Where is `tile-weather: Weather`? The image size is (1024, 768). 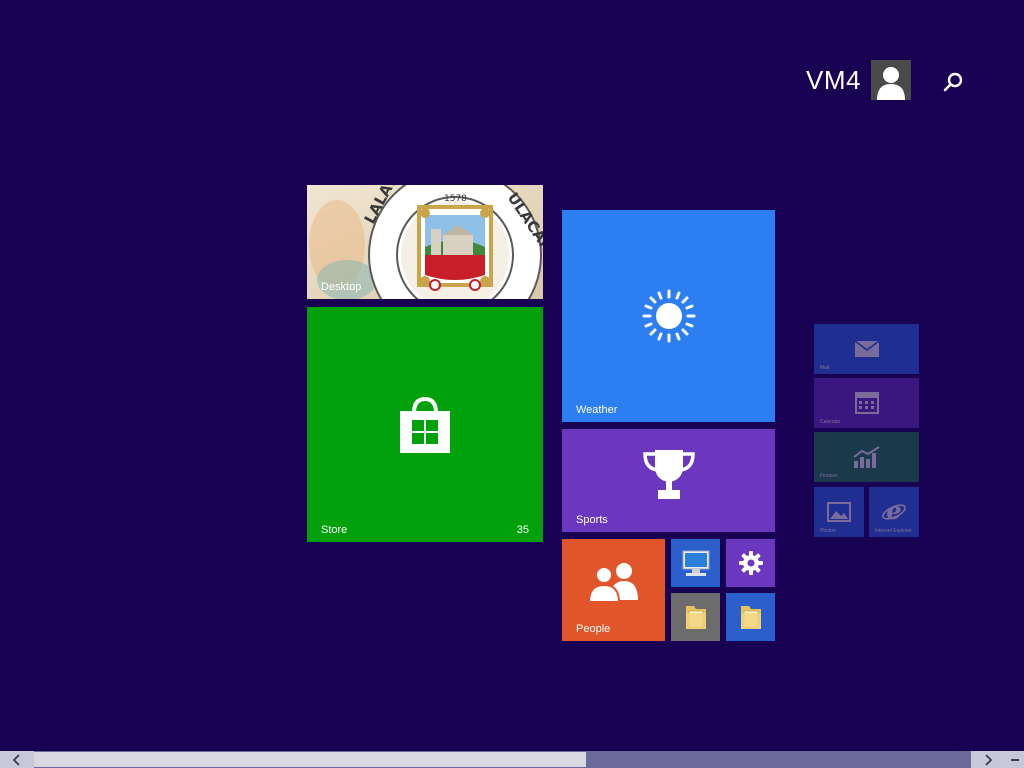
tile-weather: Weather is located at coordinates (668, 316).